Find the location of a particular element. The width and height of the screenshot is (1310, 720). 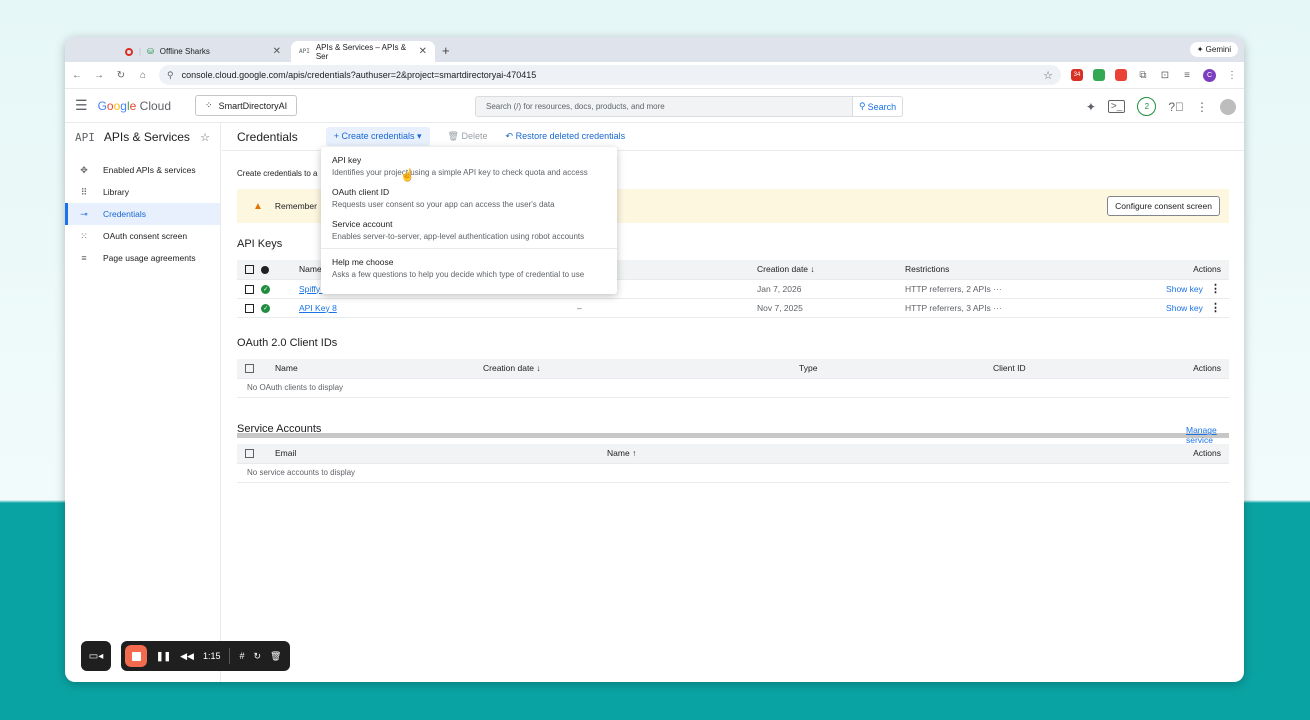

notifications-badge: 2 is located at coordinates (1147, 106).